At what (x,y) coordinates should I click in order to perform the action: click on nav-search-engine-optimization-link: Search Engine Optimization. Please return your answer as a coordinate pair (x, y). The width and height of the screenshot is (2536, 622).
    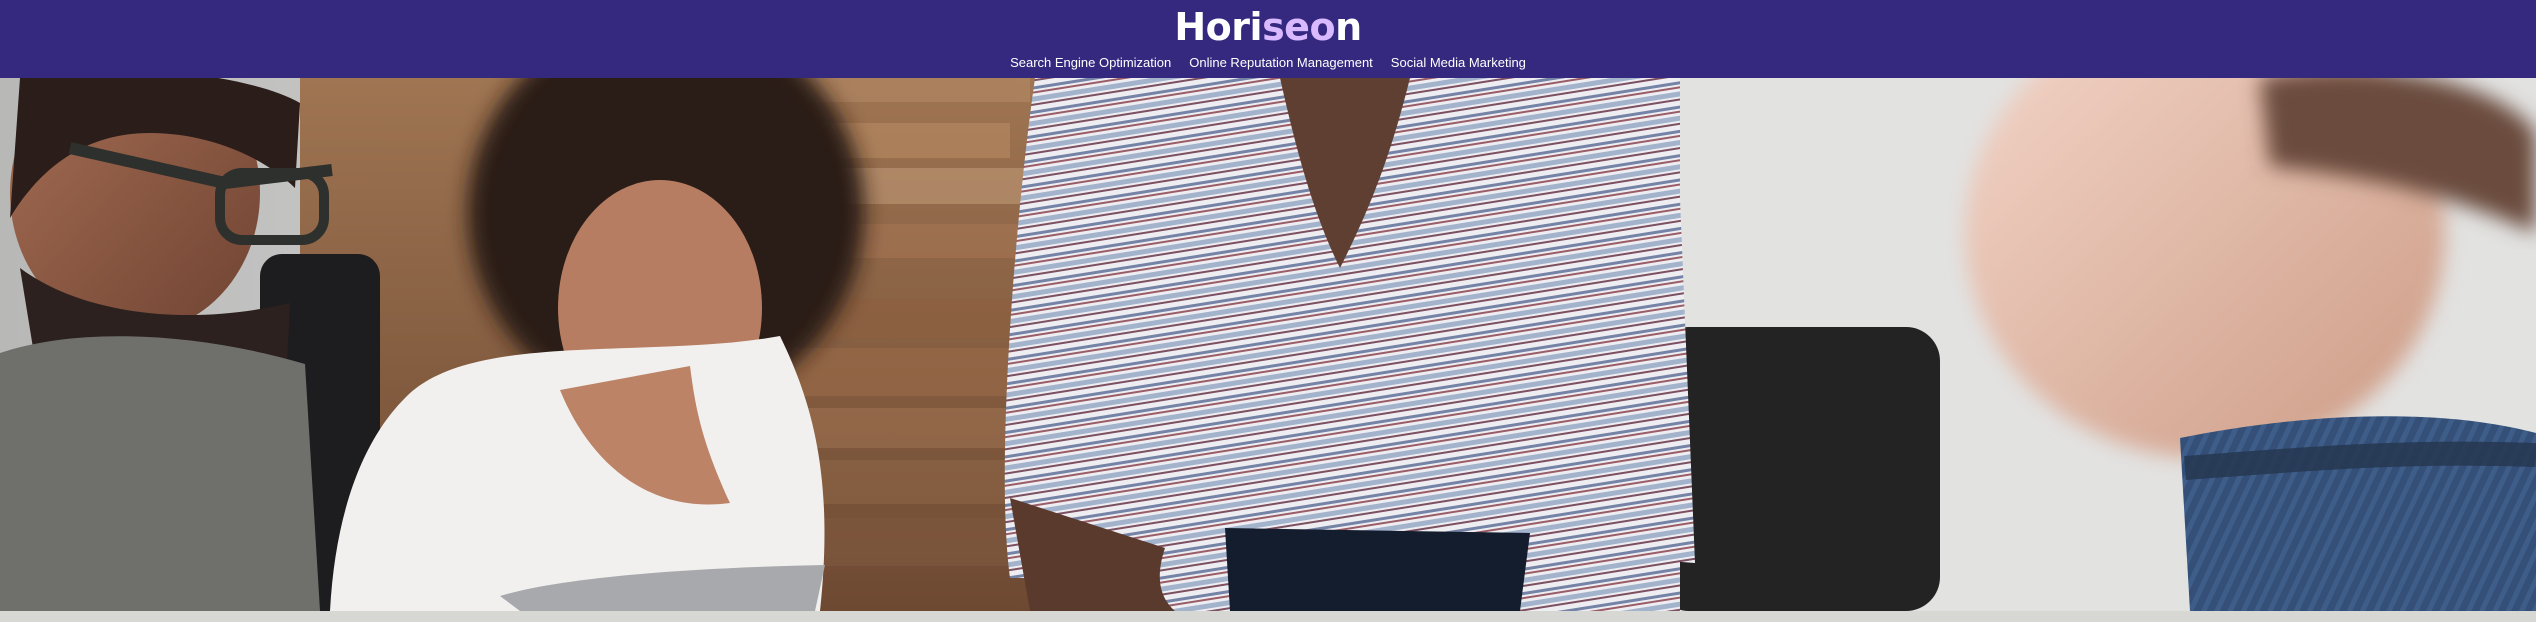
    Looking at the image, I should click on (1090, 63).